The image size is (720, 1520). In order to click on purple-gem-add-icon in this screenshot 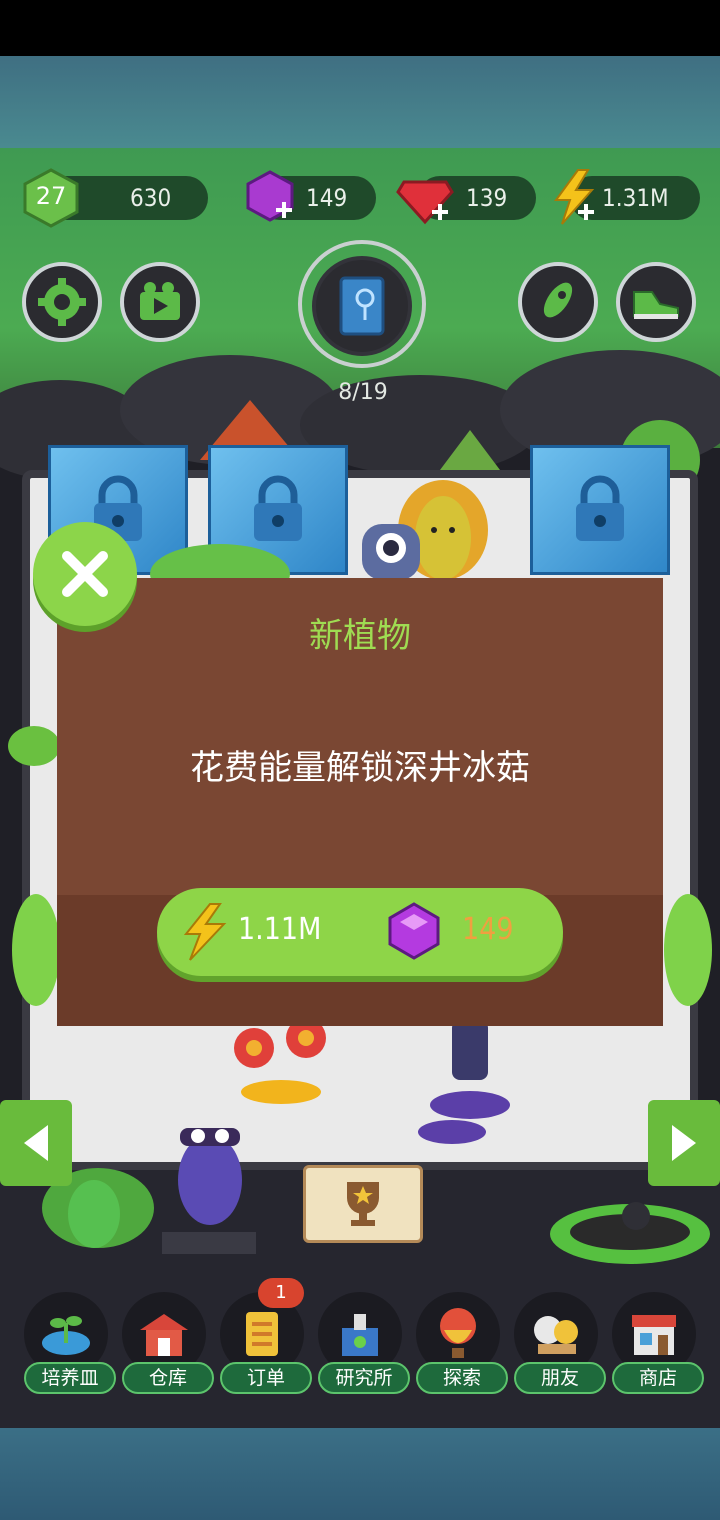, I will do `click(270, 197)`.